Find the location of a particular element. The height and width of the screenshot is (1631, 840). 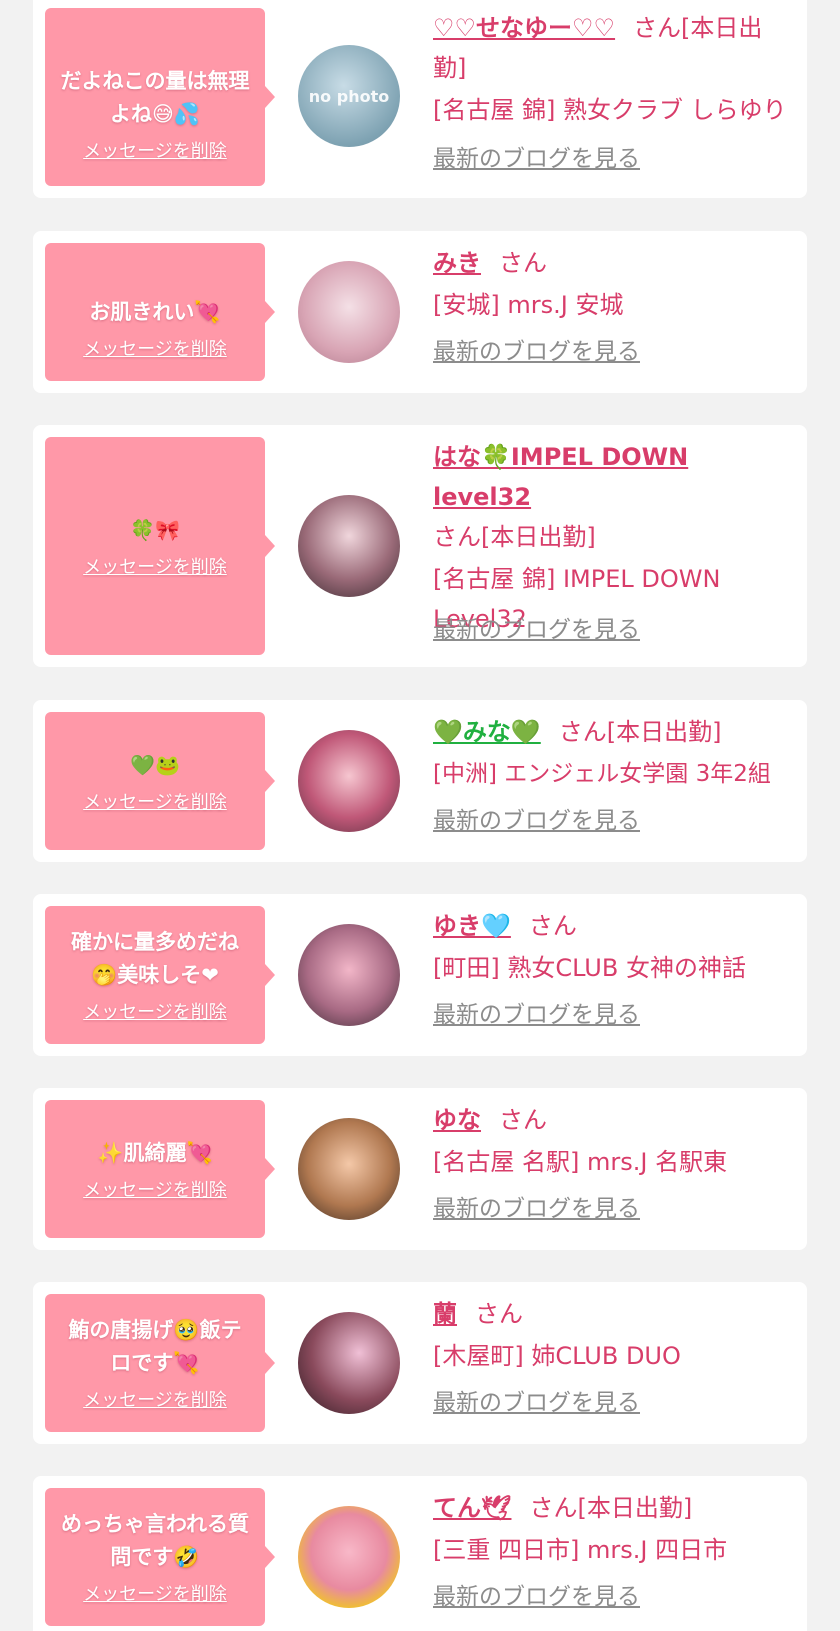

message-text: お肌きれい💘 is located at coordinates (155, 312).